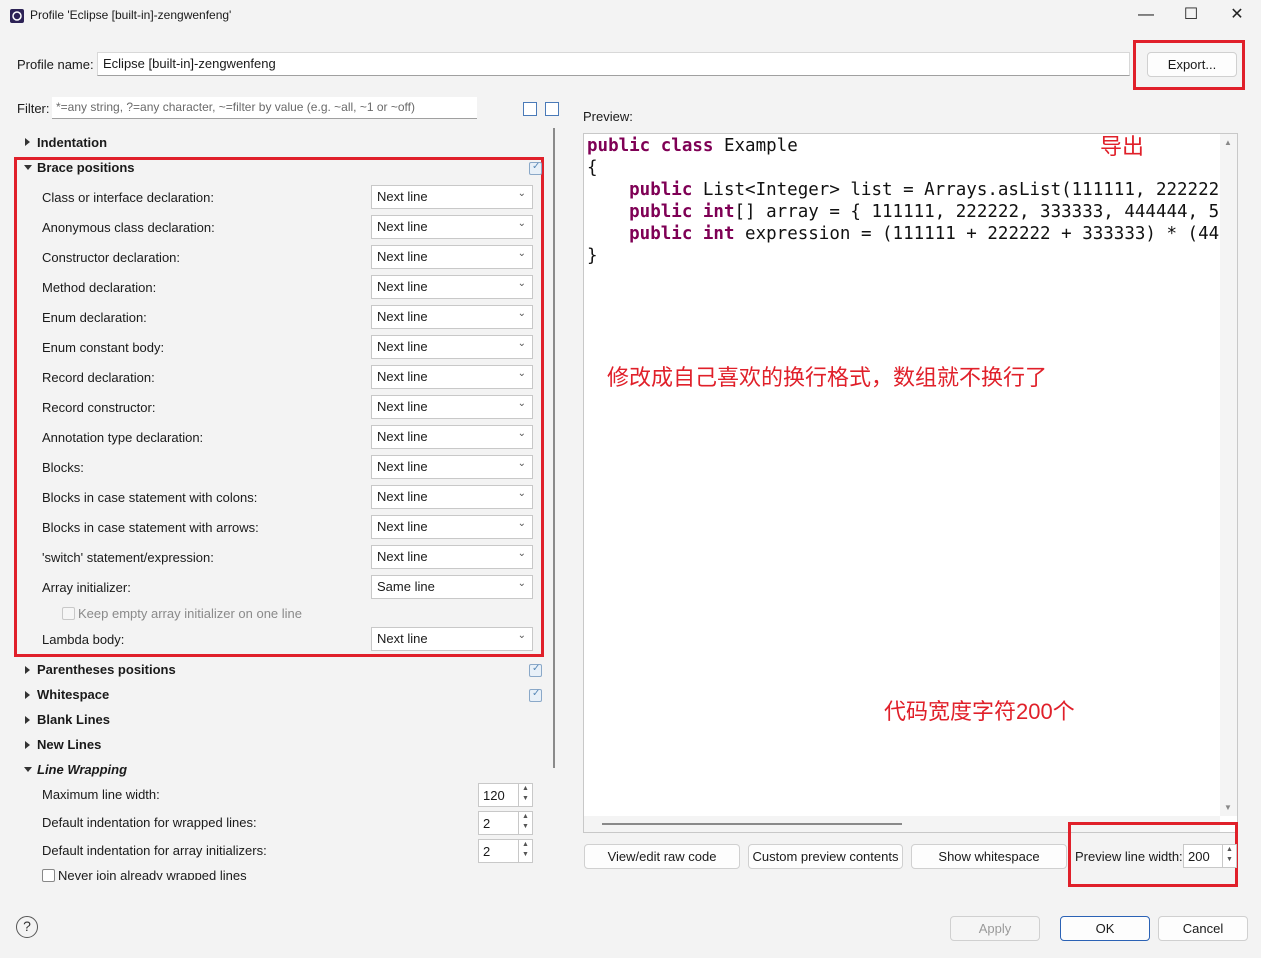 The image size is (1261, 958). What do you see at coordinates (98, 377) in the screenshot?
I see `brace-row-label: Record declaration:` at bounding box center [98, 377].